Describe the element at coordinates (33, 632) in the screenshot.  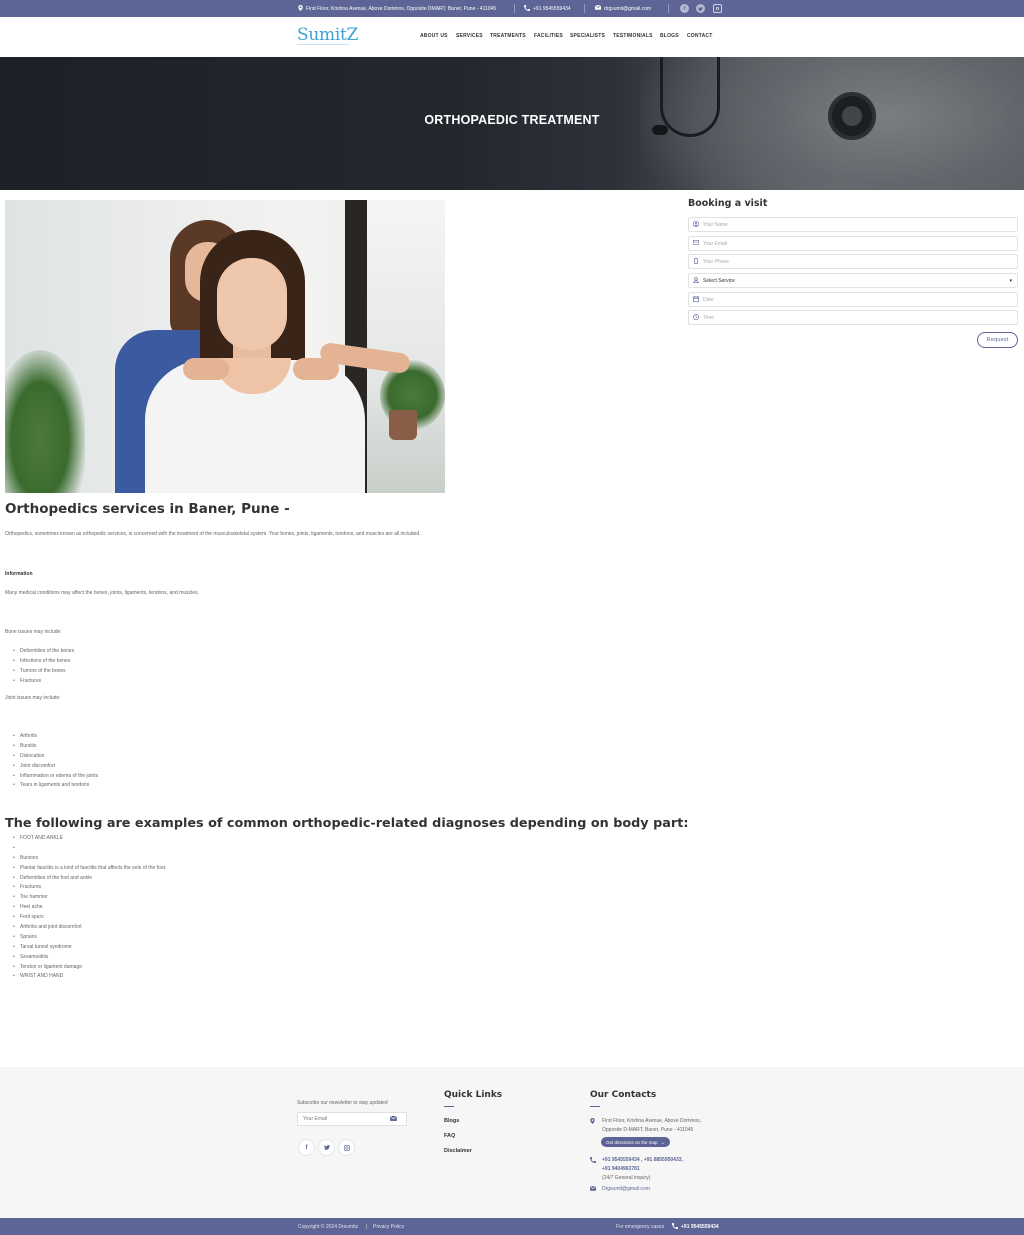
I see `bone-issues-label: Bone issues may include:` at that location.